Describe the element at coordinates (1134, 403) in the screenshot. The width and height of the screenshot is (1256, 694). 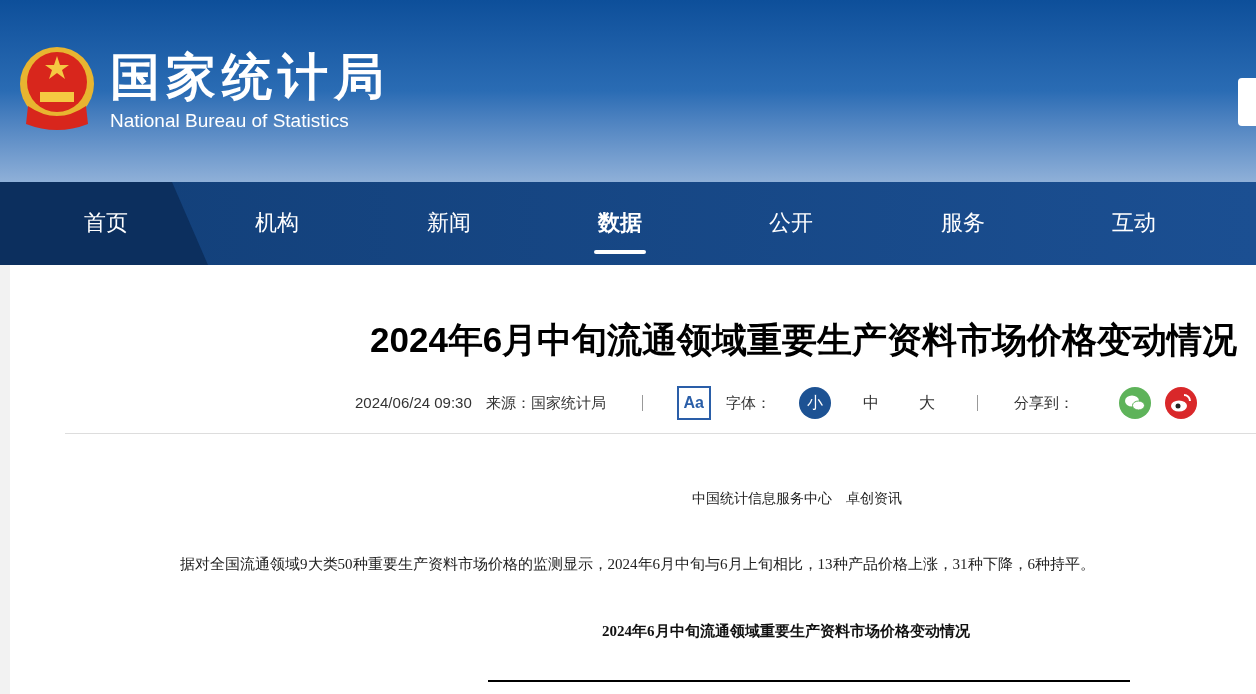
I see `wechat-icon` at that location.